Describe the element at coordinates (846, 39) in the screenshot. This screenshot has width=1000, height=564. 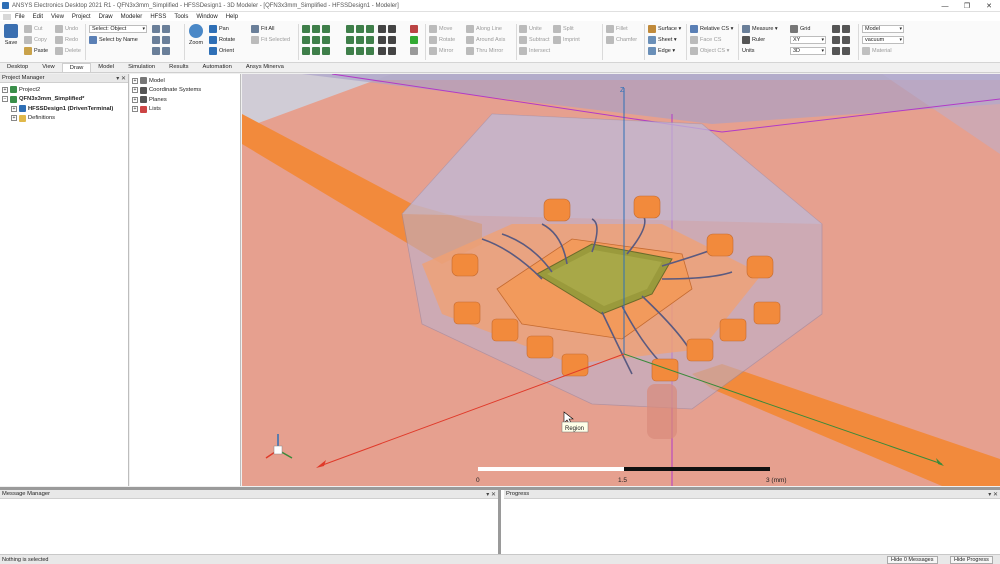
I see `layer-icon` at that location.